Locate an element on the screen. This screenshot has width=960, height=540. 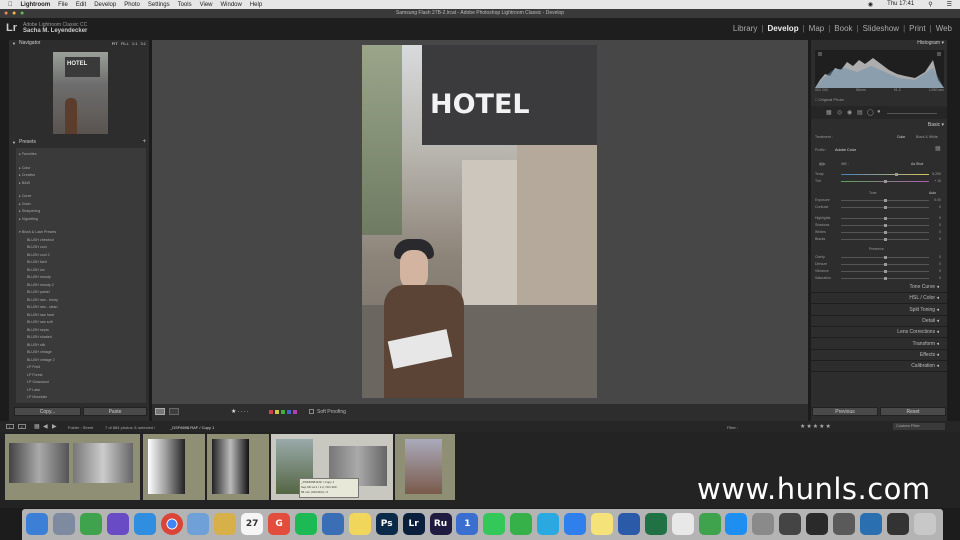
navigator-header: ▼ Navigator FIT FILL 1:1 3:1 is located at coordinates (79, 43).